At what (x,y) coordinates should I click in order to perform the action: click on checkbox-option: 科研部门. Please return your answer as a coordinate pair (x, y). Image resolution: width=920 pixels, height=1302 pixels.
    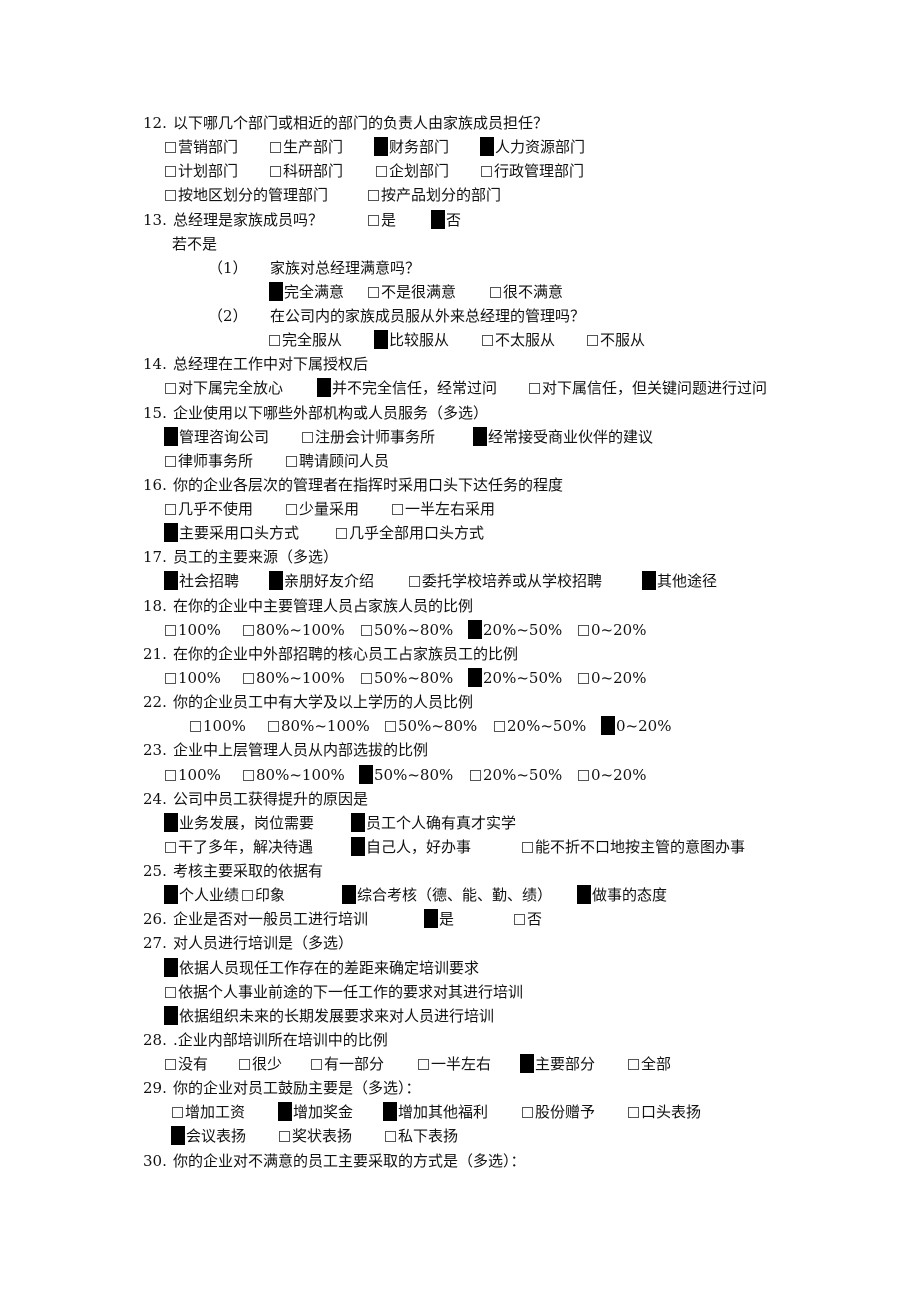
    Looking at the image, I should click on (306, 171).